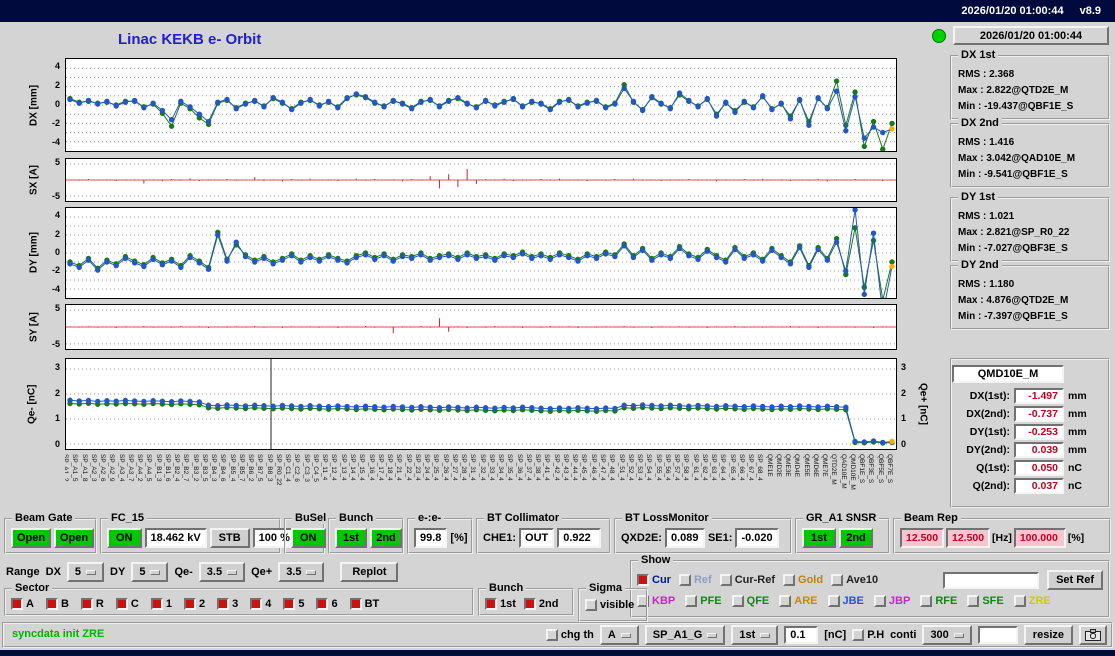  Describe the element at coordinates (868, 635) in the screenshot. I see `ph-checkbox: P.H` at that location.